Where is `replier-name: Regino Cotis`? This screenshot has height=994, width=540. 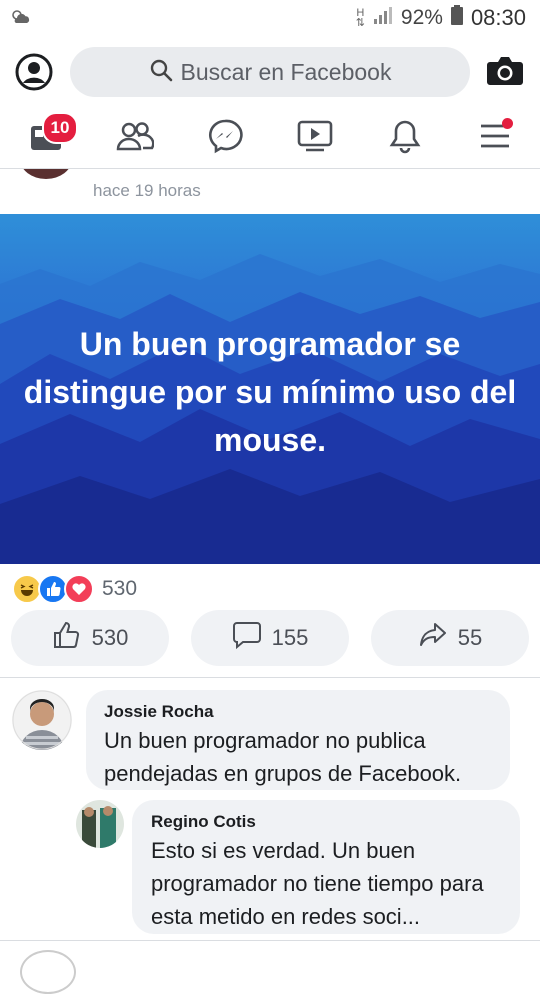 replier-name: Regino Cotis is located at coordinates (203, 822).